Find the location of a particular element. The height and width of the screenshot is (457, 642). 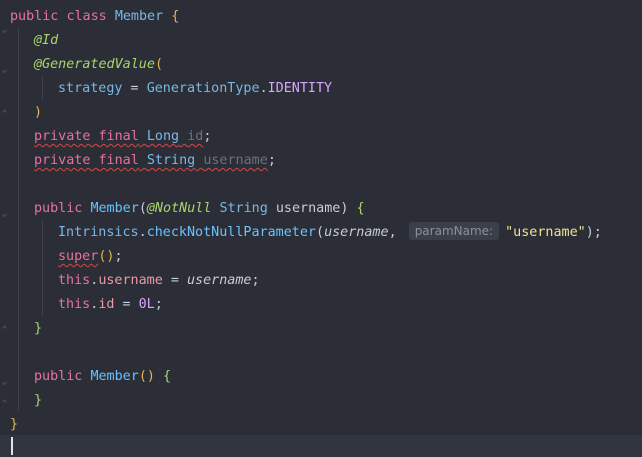

code-line-14: } is located at coordinates (38, 329).